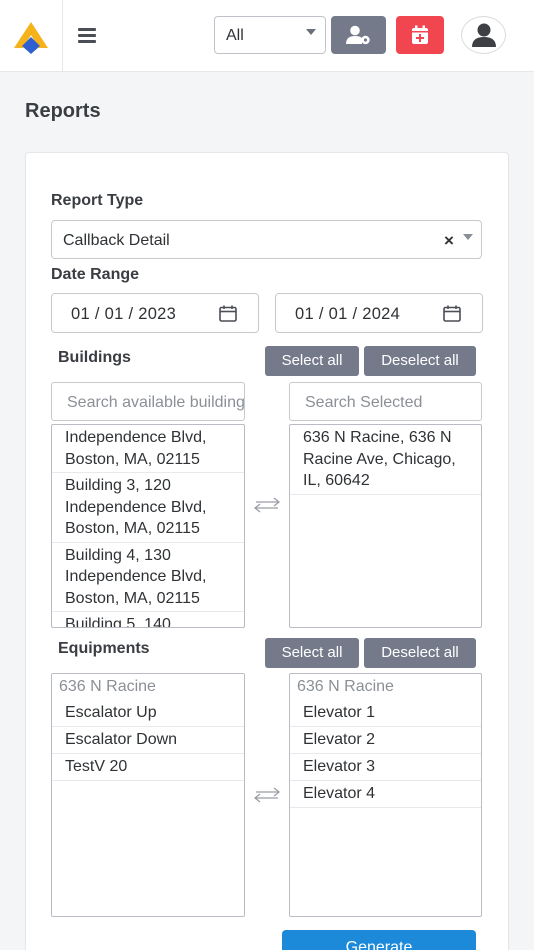 Image resolution: width=534 pixels, height=950 pixels. Describe the element at coordinates (270, 35) in the screenshot. I see `scope-select: All` at that location.